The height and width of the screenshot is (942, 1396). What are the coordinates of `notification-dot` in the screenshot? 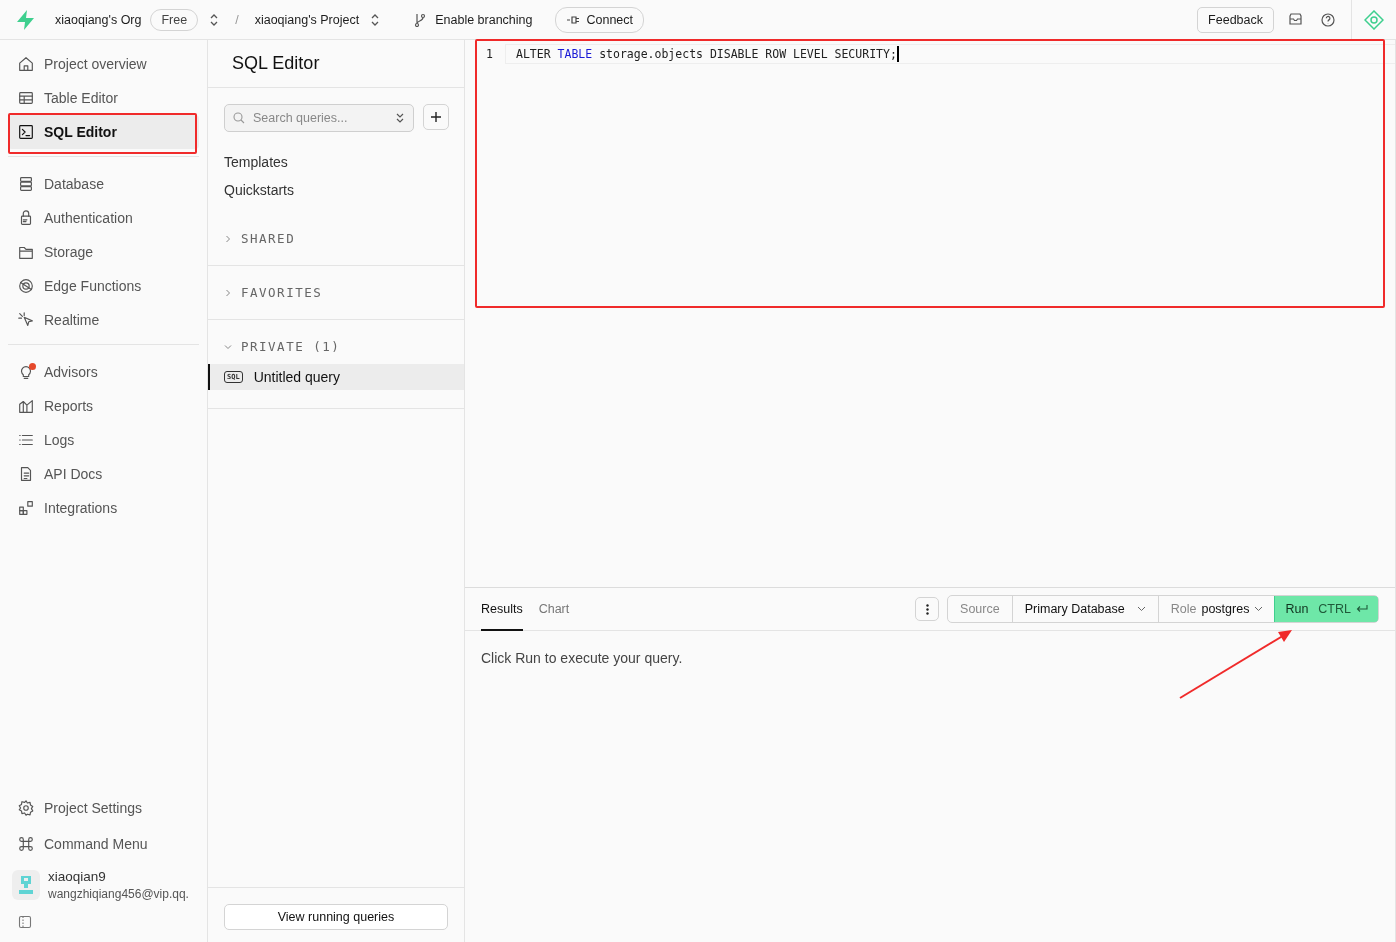 It's located at (32, 366).